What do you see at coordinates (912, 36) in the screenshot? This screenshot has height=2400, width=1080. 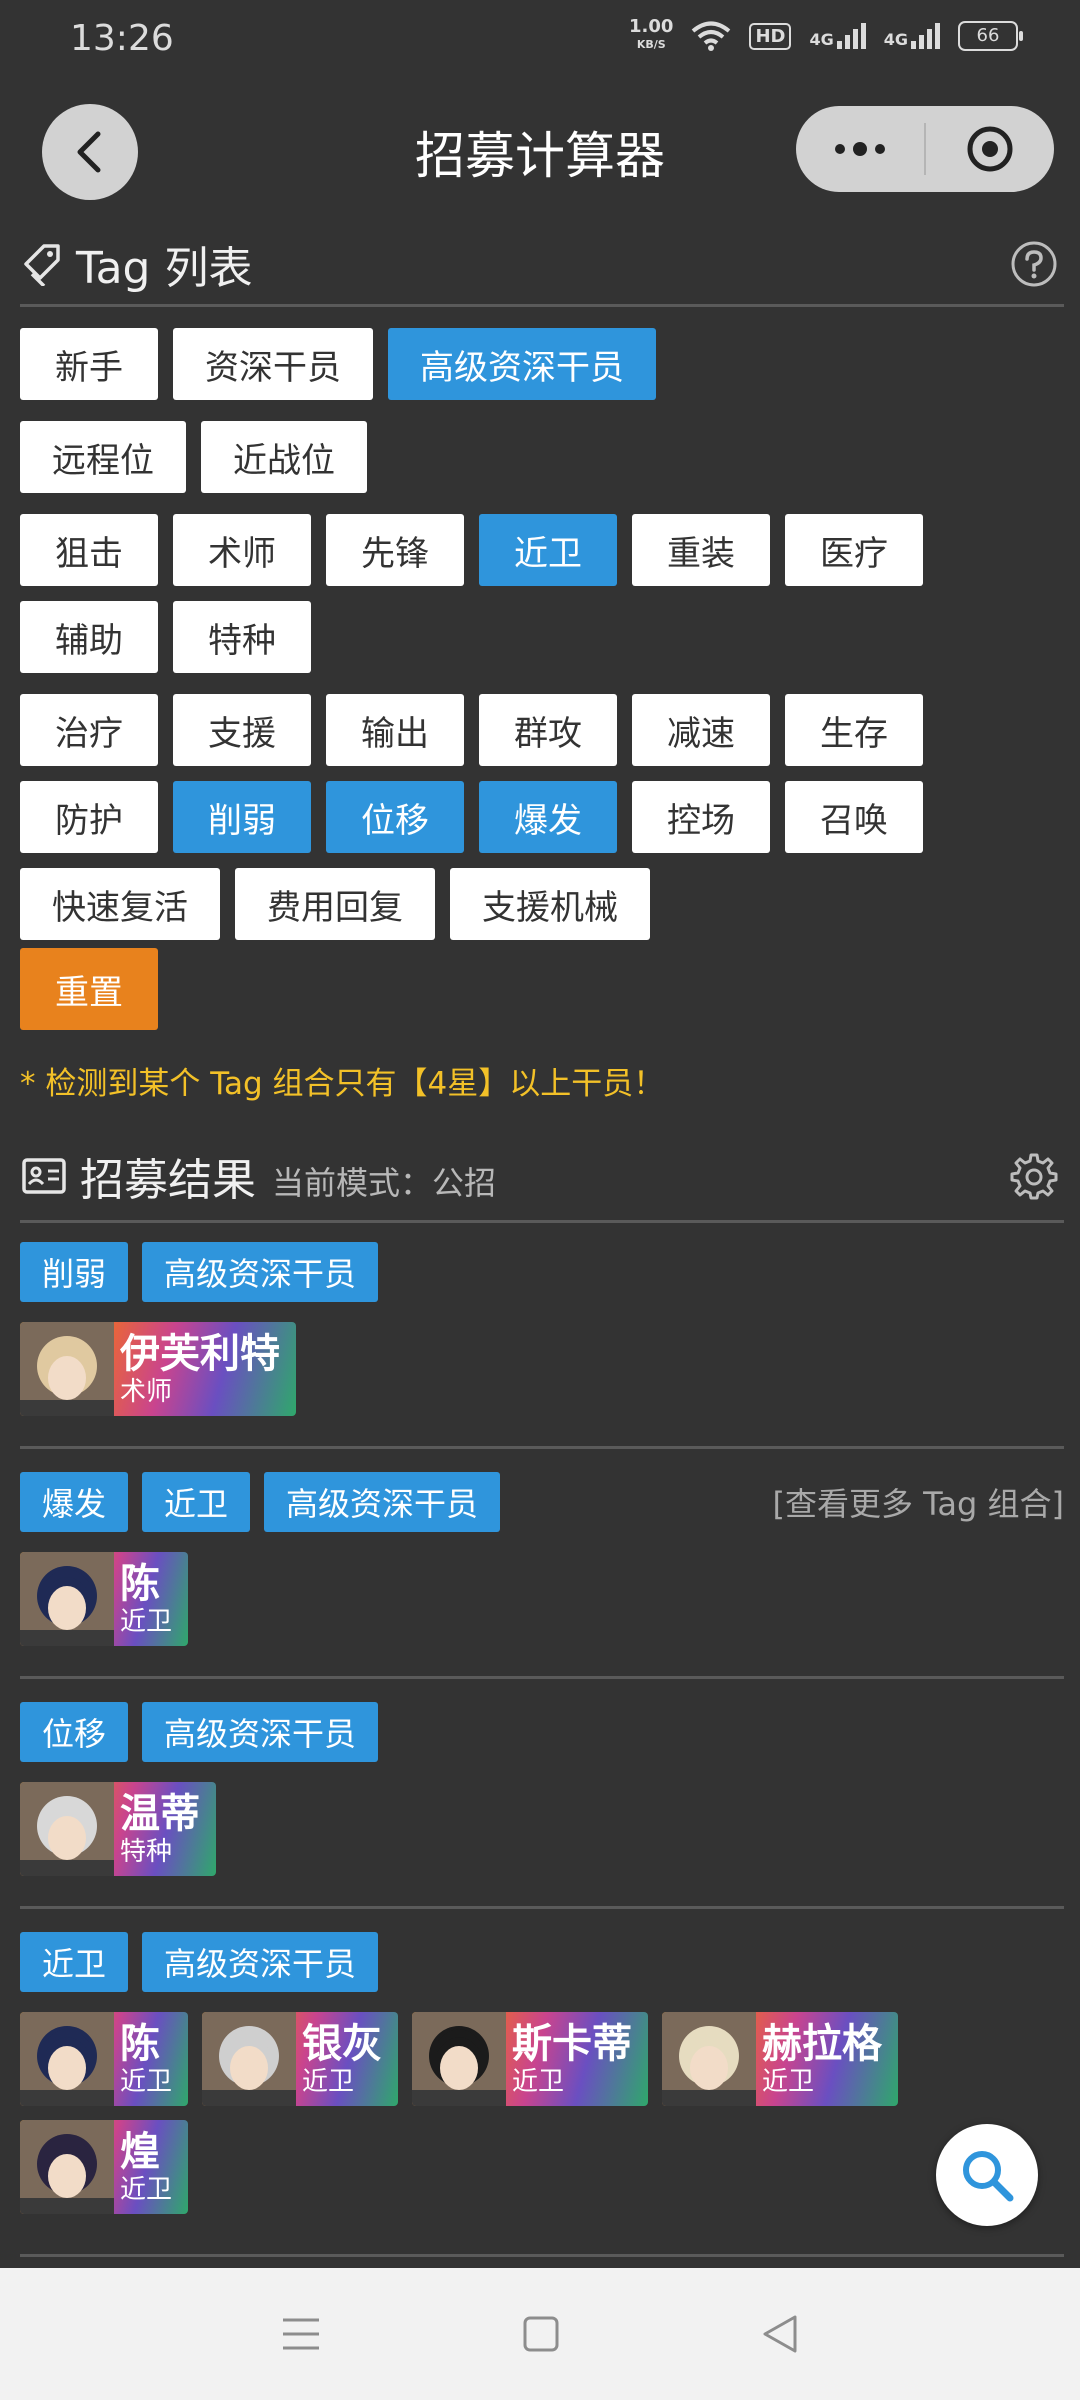 I see `signal-sim2-icon: 4G` at bounding box center [912, 36].